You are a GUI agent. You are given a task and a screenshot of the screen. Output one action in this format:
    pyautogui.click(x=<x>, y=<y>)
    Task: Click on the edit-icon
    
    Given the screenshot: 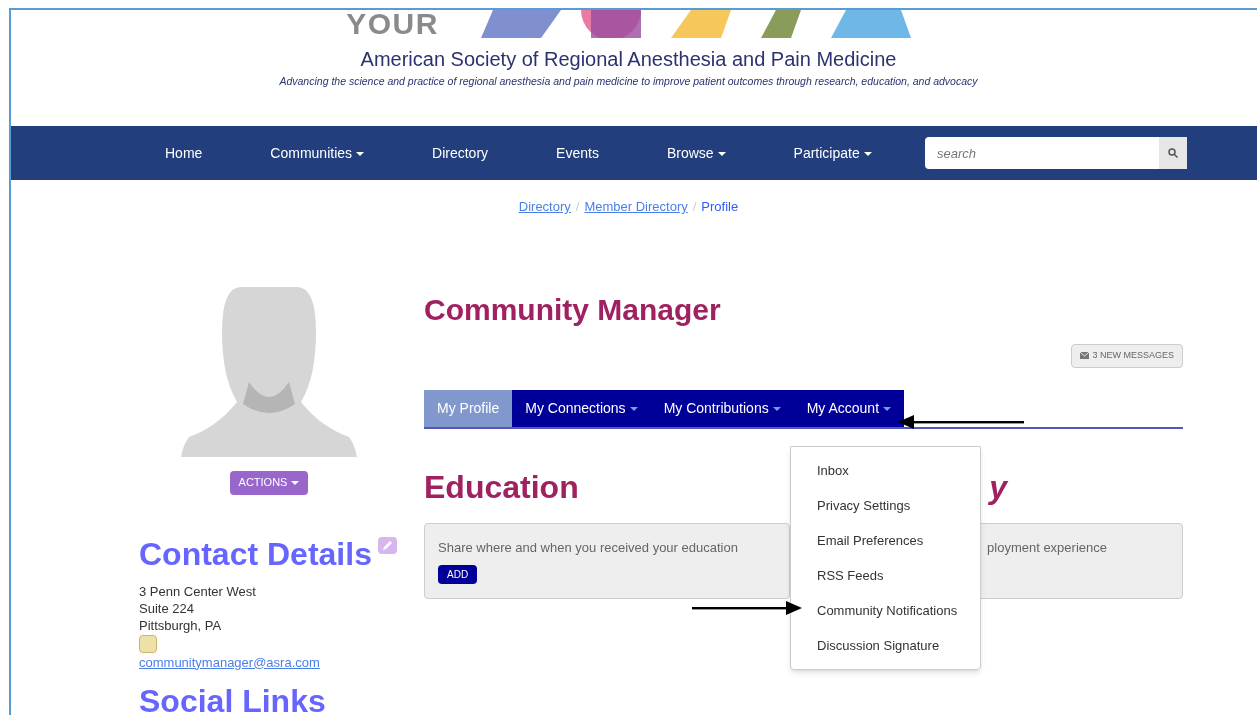 What is the action you would take?
    pyautogui.click(x=387, y=545)
    